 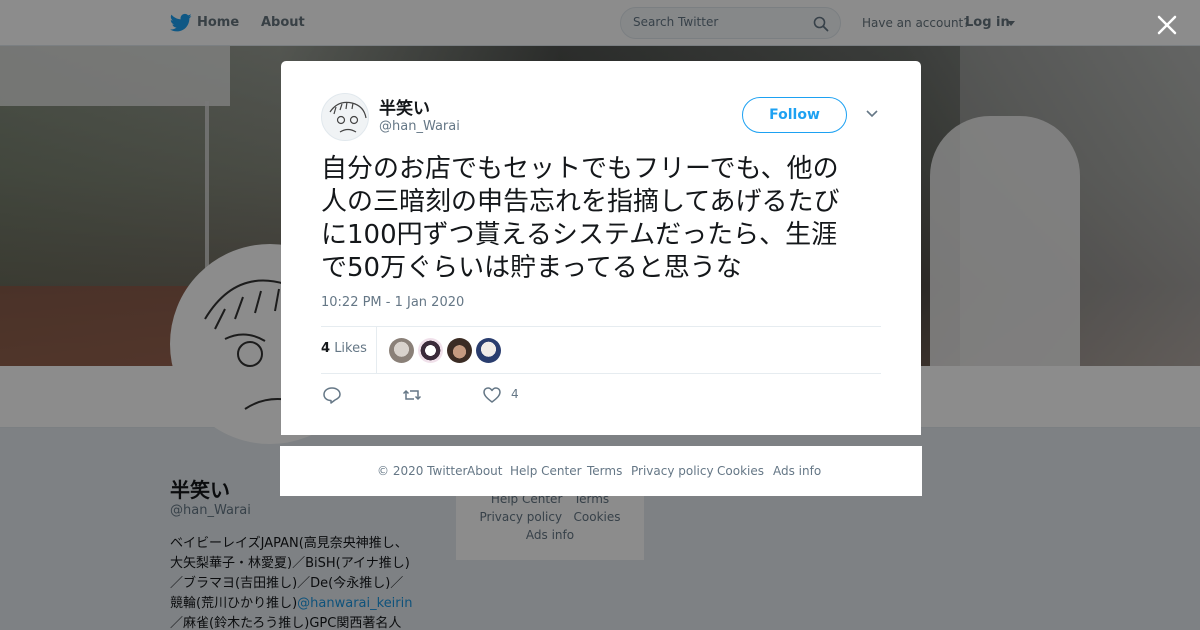 I want to click on footer-ads-link: Ads info, so click(x=797, y=471).